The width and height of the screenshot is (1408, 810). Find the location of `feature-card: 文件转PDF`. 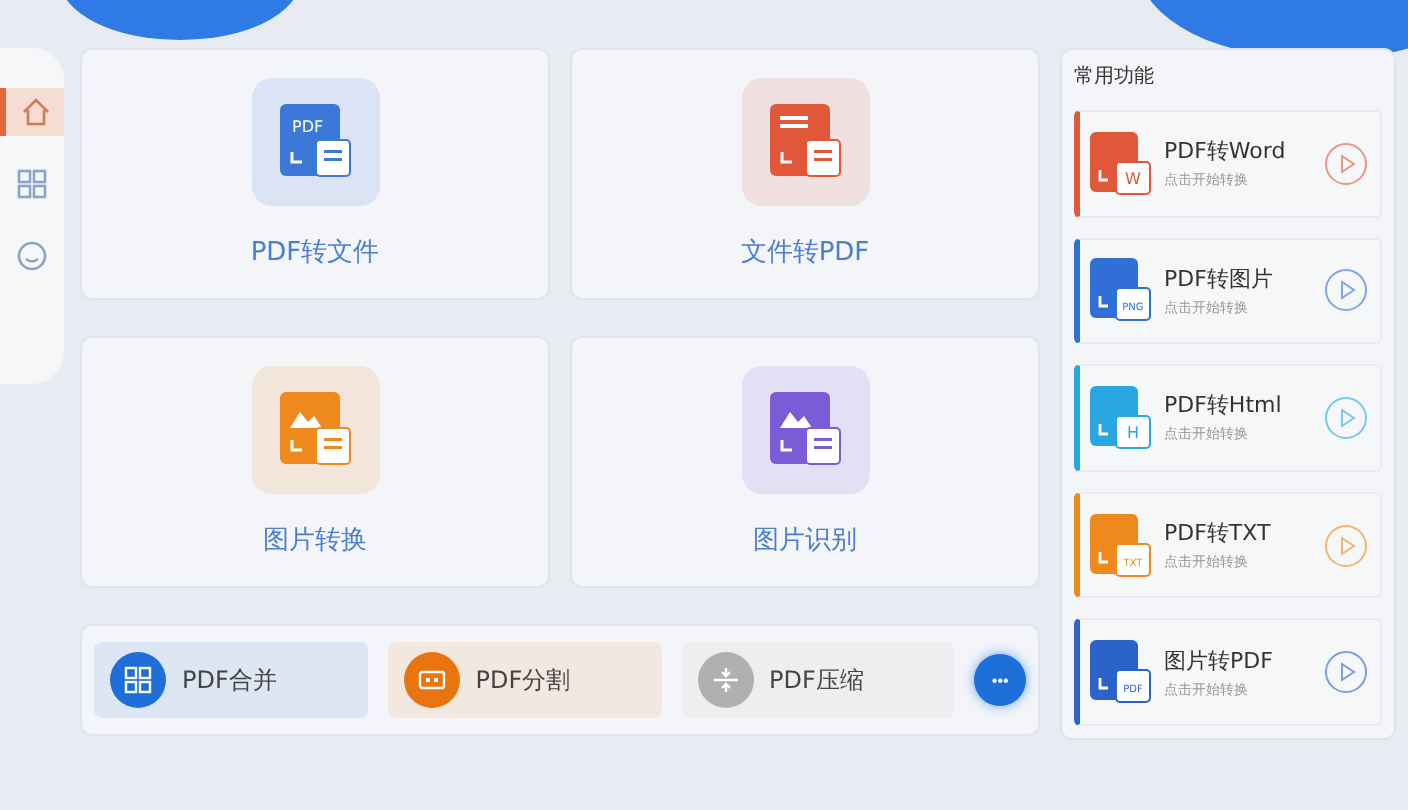

feature-card: 文件转PDF is located at coordinates (805, 174).